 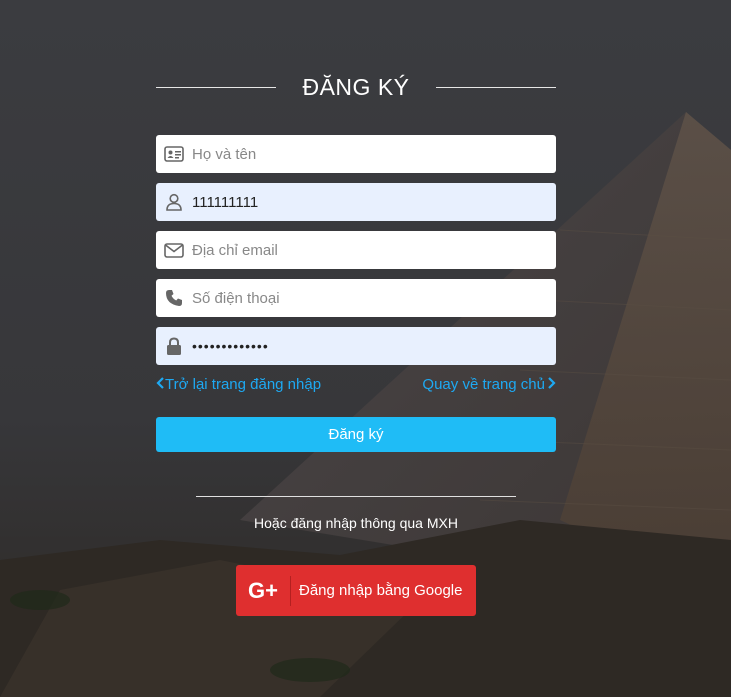 What do you see at coordinates (235, 250) in the screenshot?
I see `email-input: Địa chỉ email` at bounding box center [235, 250].